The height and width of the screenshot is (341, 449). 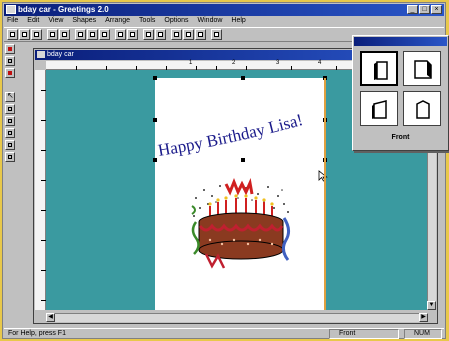 I want to click on menu-tools: Tools, so click(x=147, y=21).